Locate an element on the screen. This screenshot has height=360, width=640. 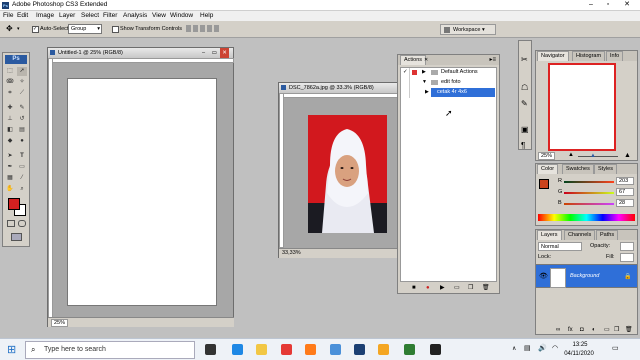
stop-icon: ■ is located at coordinates (414, 288).